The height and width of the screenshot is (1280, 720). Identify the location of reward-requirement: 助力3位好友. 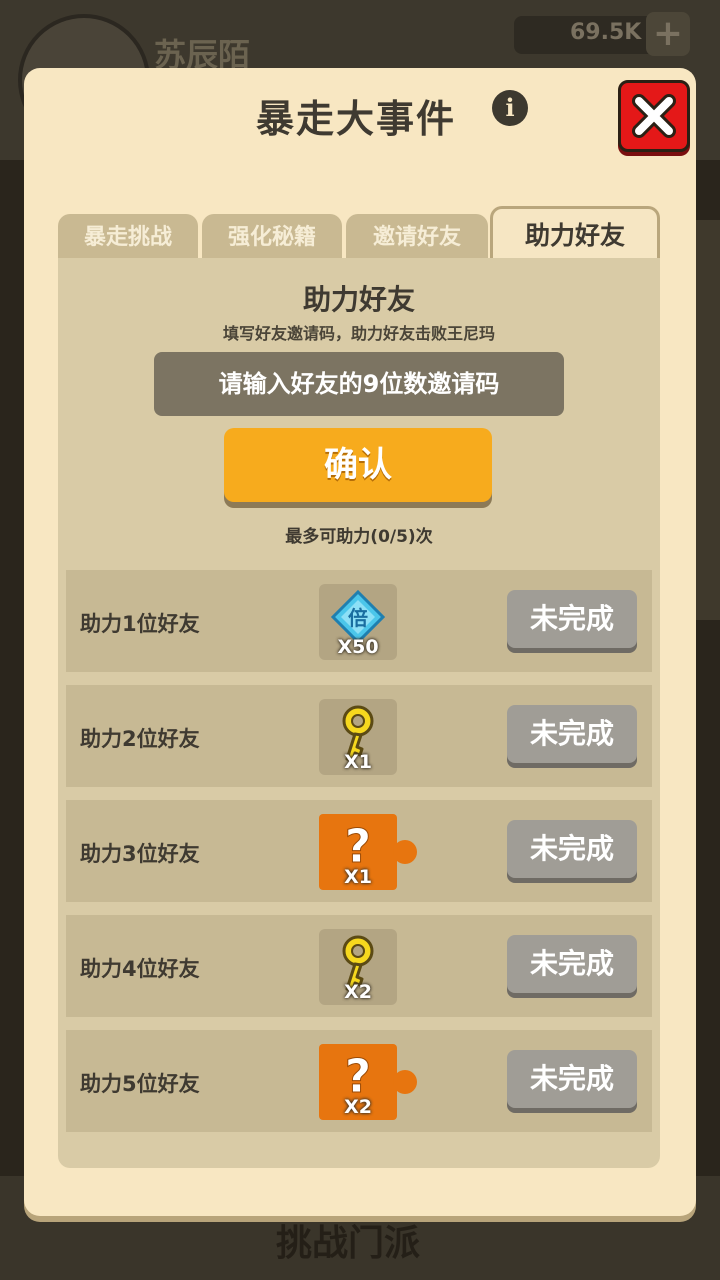
(140, 854).